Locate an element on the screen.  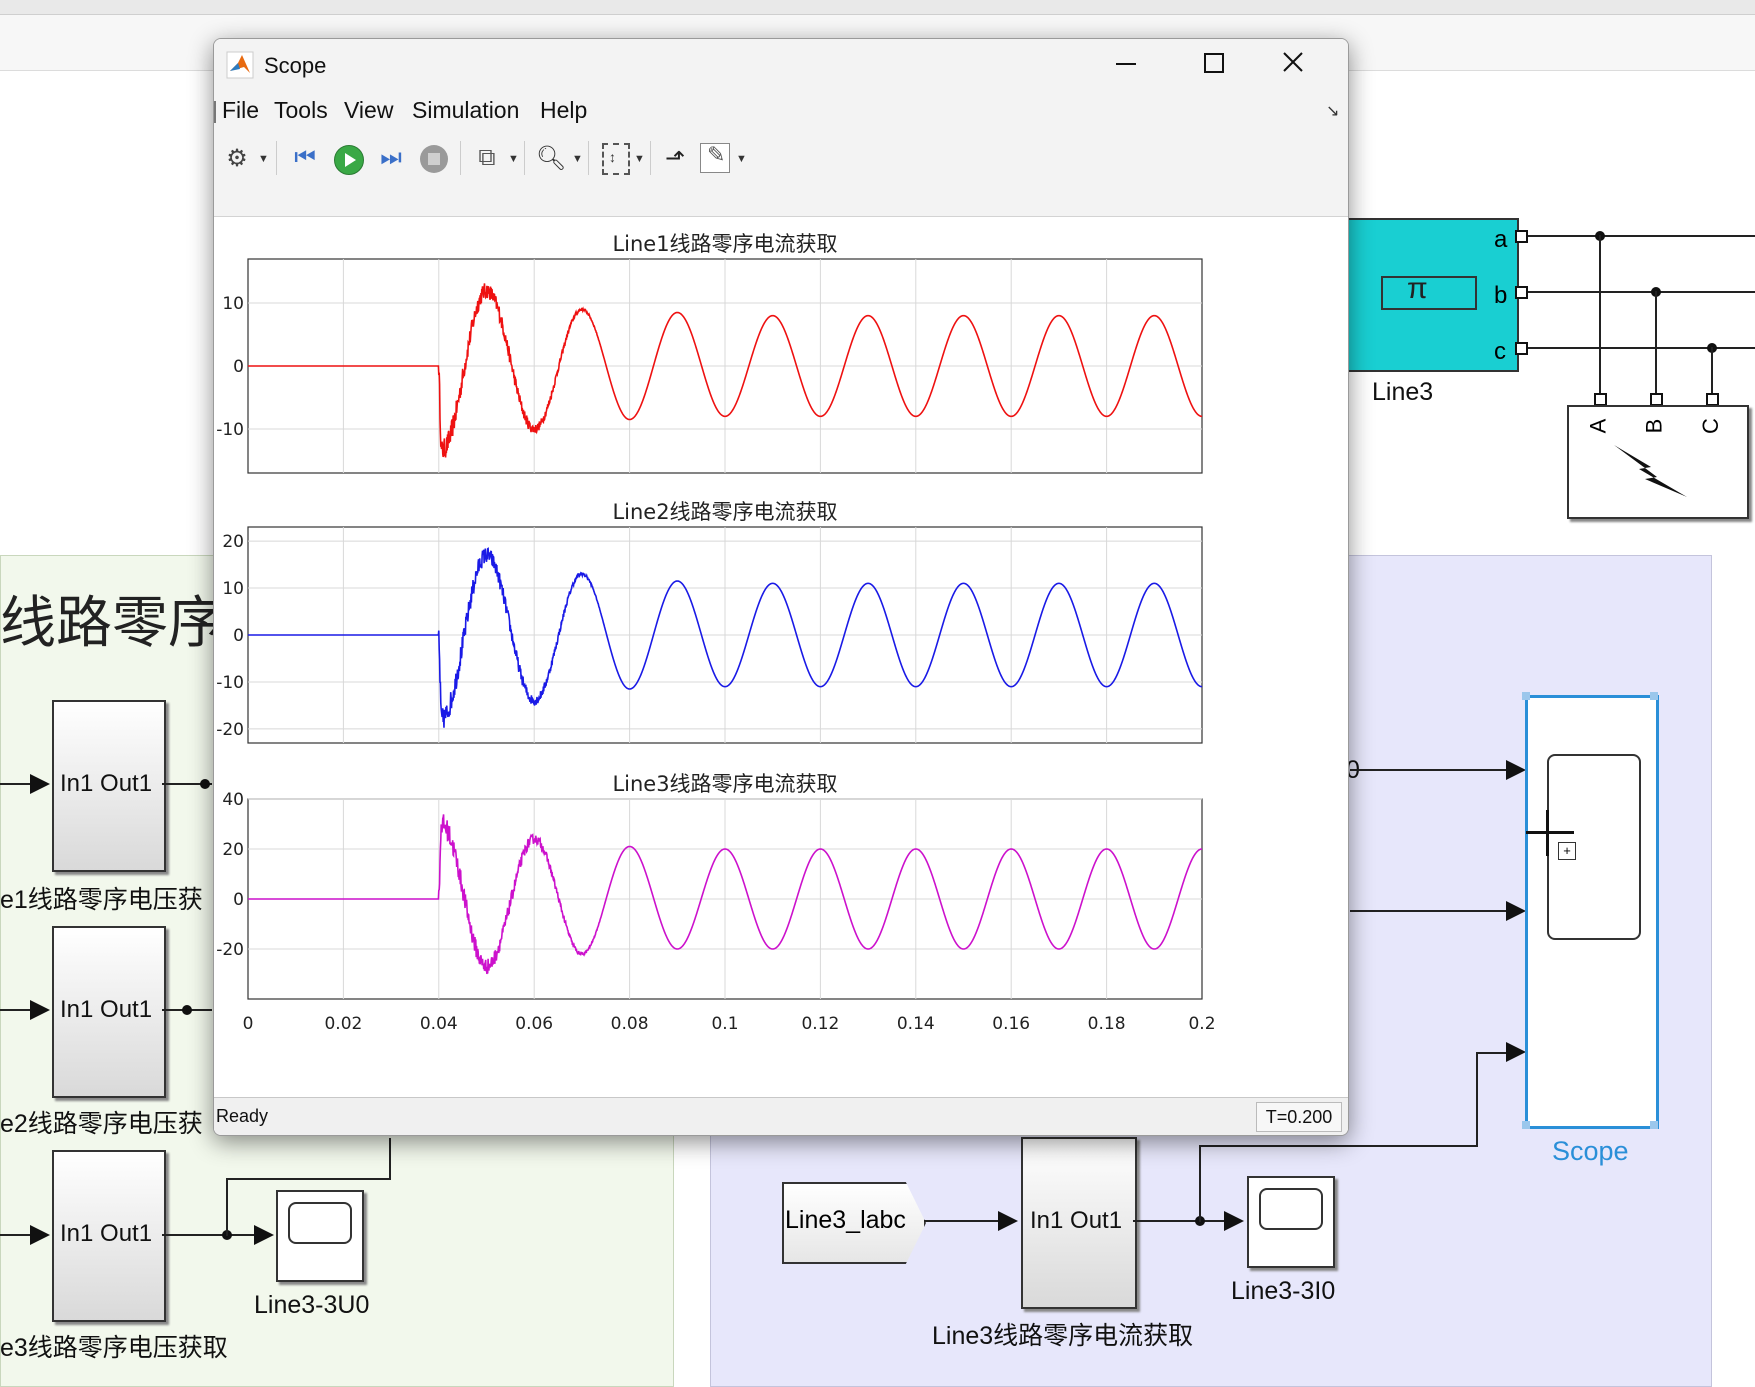
port-a-label: a is located at coordinates (1501, 239).